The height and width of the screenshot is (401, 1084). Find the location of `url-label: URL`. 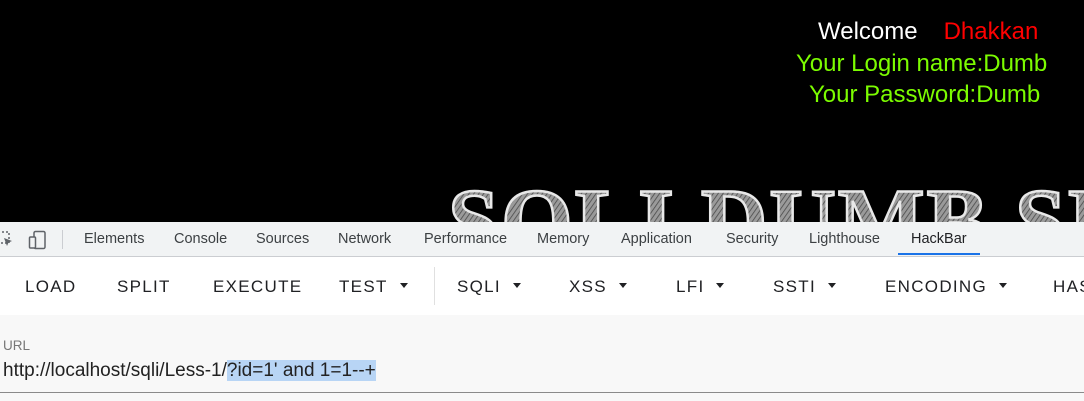

url-label: URL is located at coordinates (17, 345).